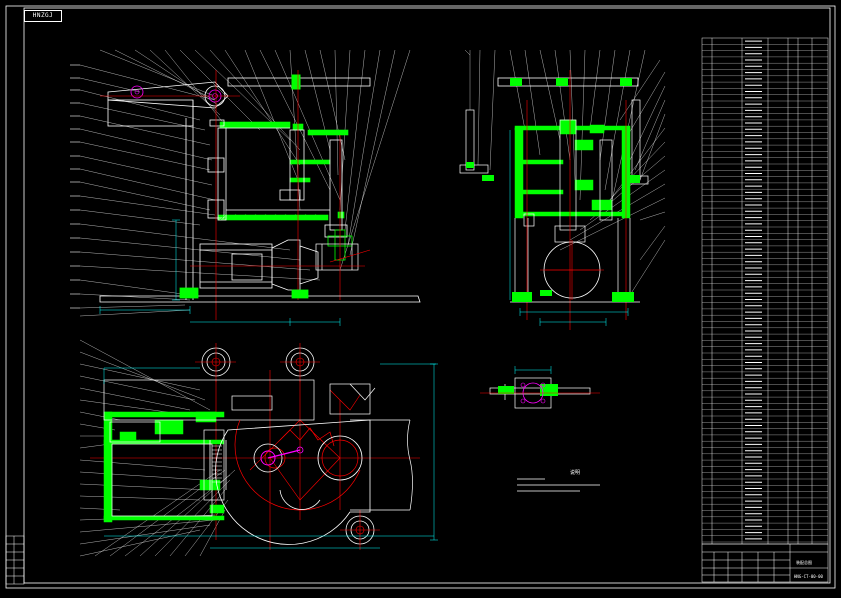 Image resolution: width=841 pixels, height=598 pixels. I want to click on tech-notes, so click(558, 485).